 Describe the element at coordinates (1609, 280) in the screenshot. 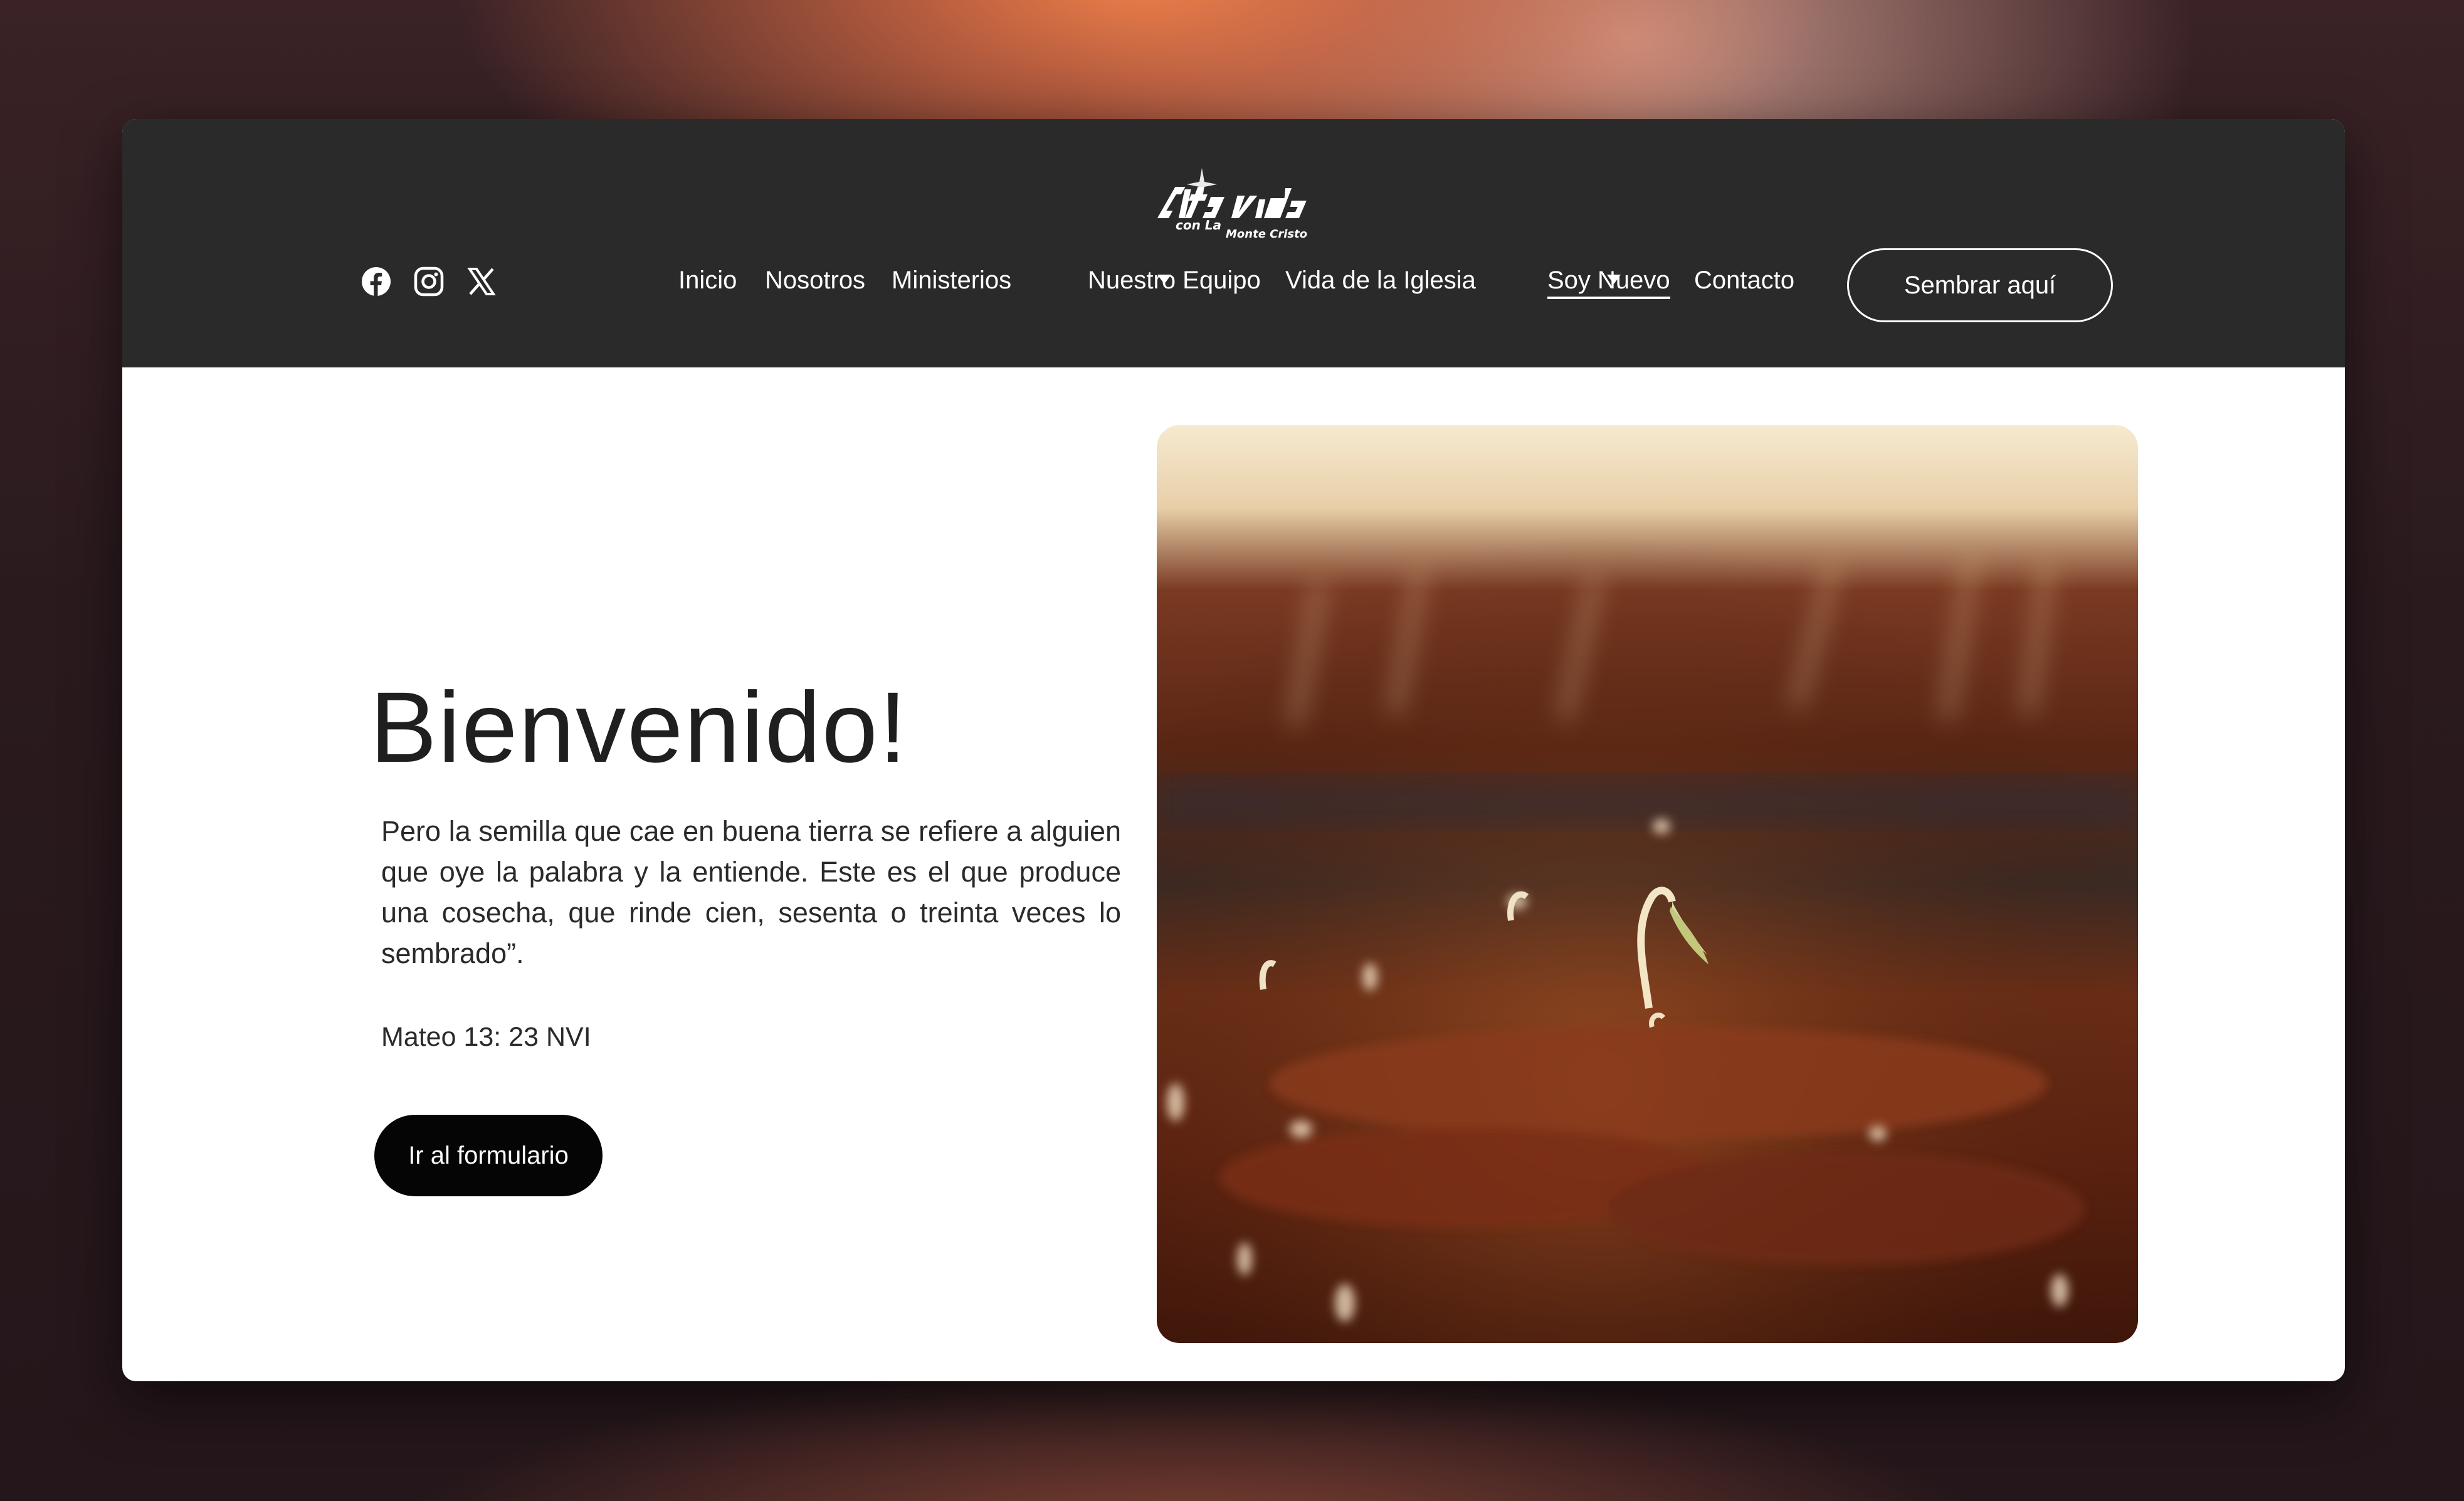

I see `nav-item-soy-nuevo: Soy Nuevo` at that location.